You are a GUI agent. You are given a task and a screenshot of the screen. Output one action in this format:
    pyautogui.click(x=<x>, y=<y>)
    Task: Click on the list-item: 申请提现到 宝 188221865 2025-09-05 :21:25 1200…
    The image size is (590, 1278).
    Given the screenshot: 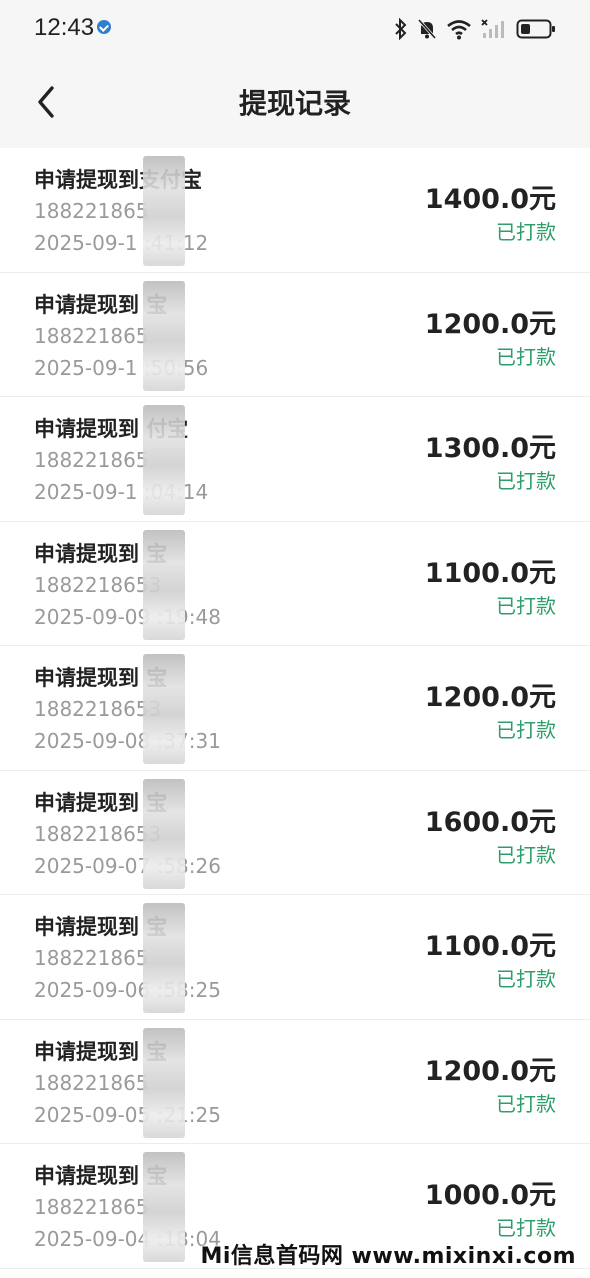 What is the action you would take?
    pyautogui.click(x=295, y=1082)
    